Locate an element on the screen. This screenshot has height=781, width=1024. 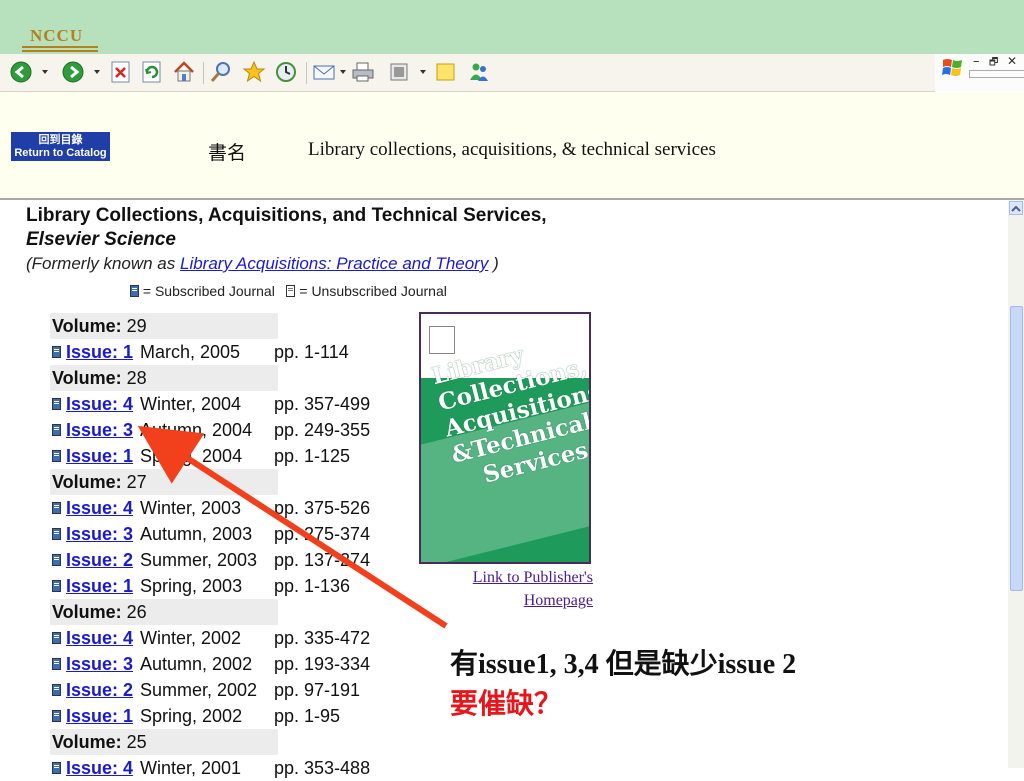
return-button-label-zh: 回到目錄 is located at coordinates (60, 140).